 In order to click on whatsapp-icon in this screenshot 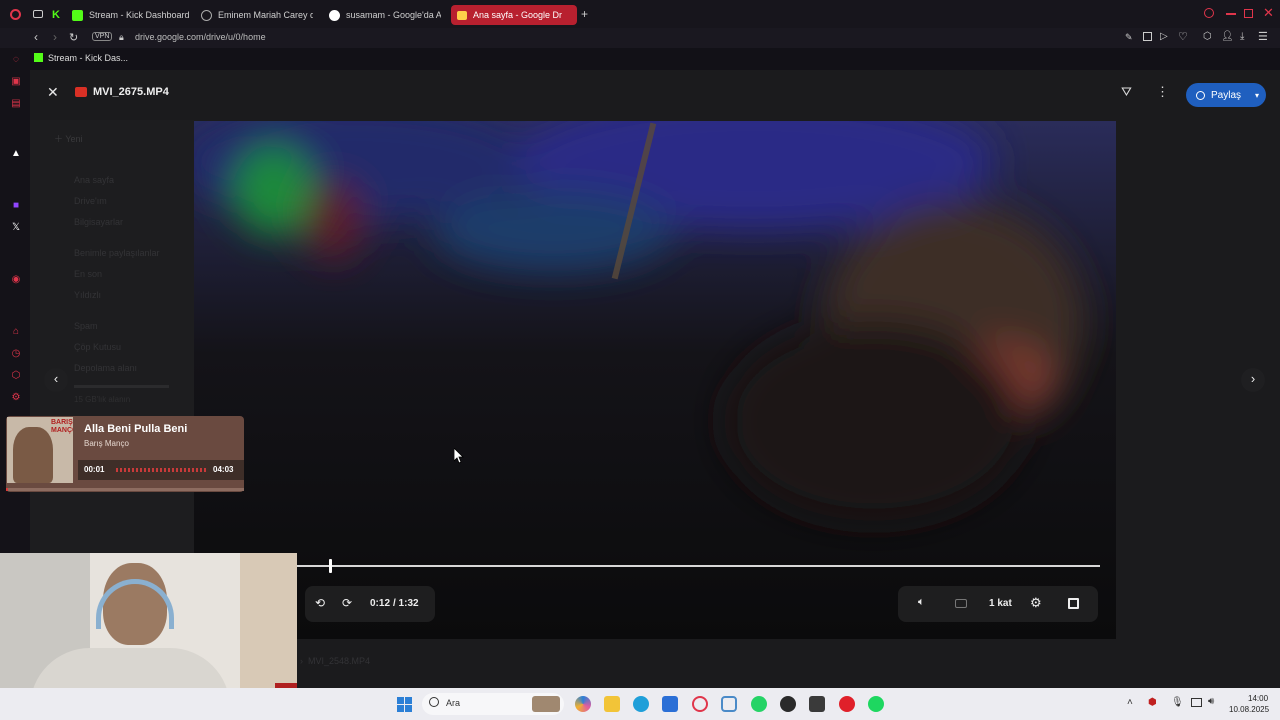, I will do `click(759, 704)`.